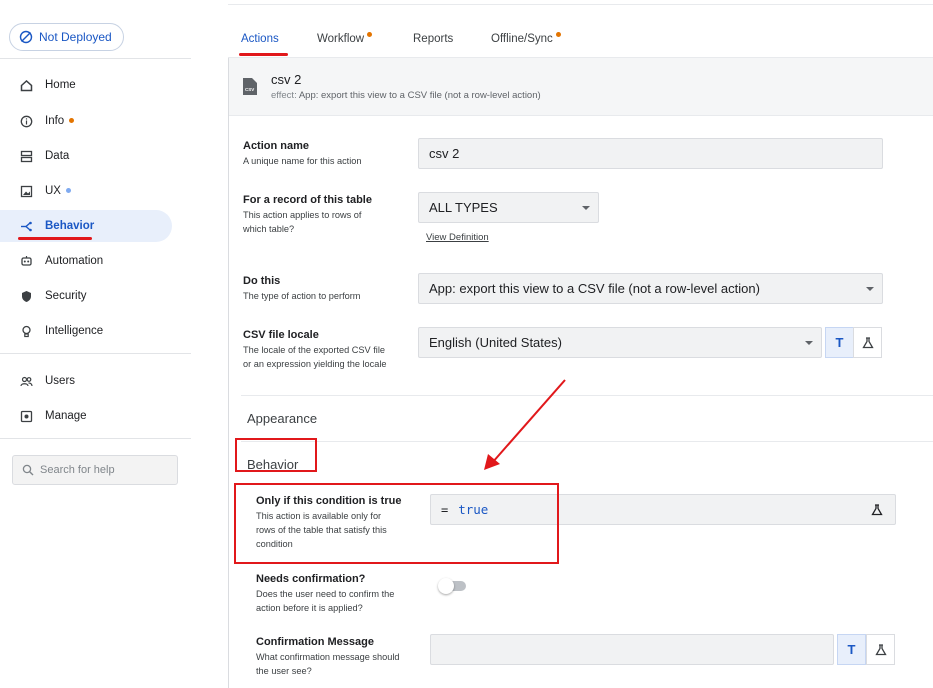  Describe the element at coordinates (60, 85) in the screenshot. I see `sidebar-item-label: Home` at that location.